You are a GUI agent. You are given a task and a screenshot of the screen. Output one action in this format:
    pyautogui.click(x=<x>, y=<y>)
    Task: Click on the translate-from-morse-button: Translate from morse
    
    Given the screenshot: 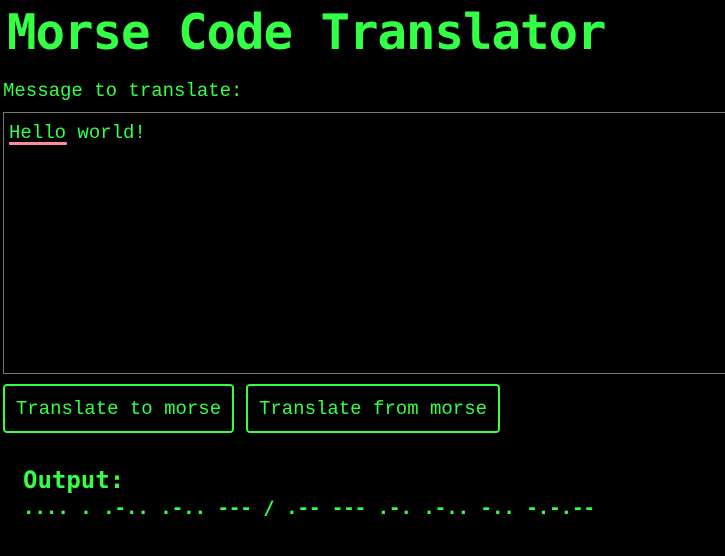 What is the action you would take?
    pyautogui.click(x=373, y=408)
    